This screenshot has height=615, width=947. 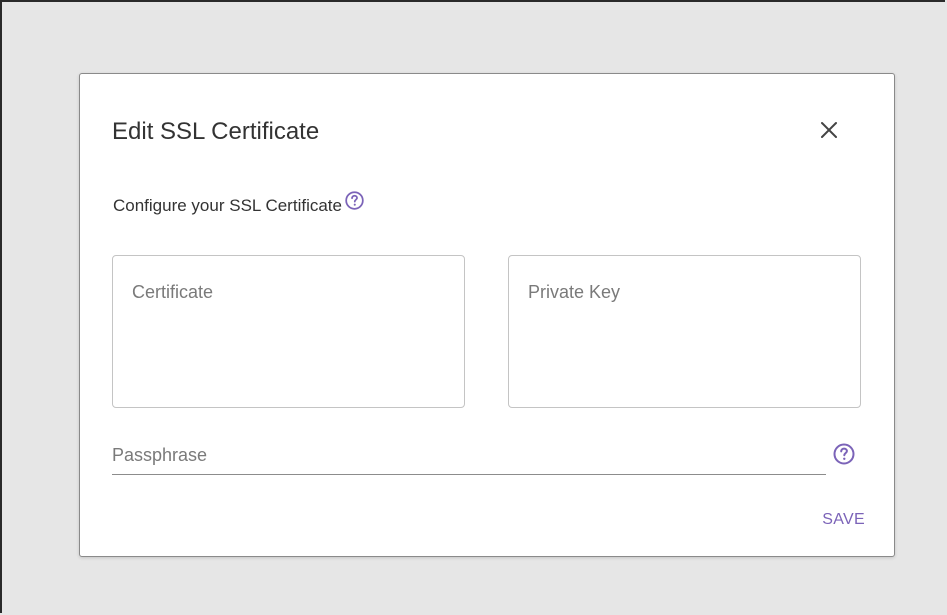 What do you see at coordinates (840, 520) in the screenshot?
I see `save-button: SAVE` at bounding box center [840, 520].